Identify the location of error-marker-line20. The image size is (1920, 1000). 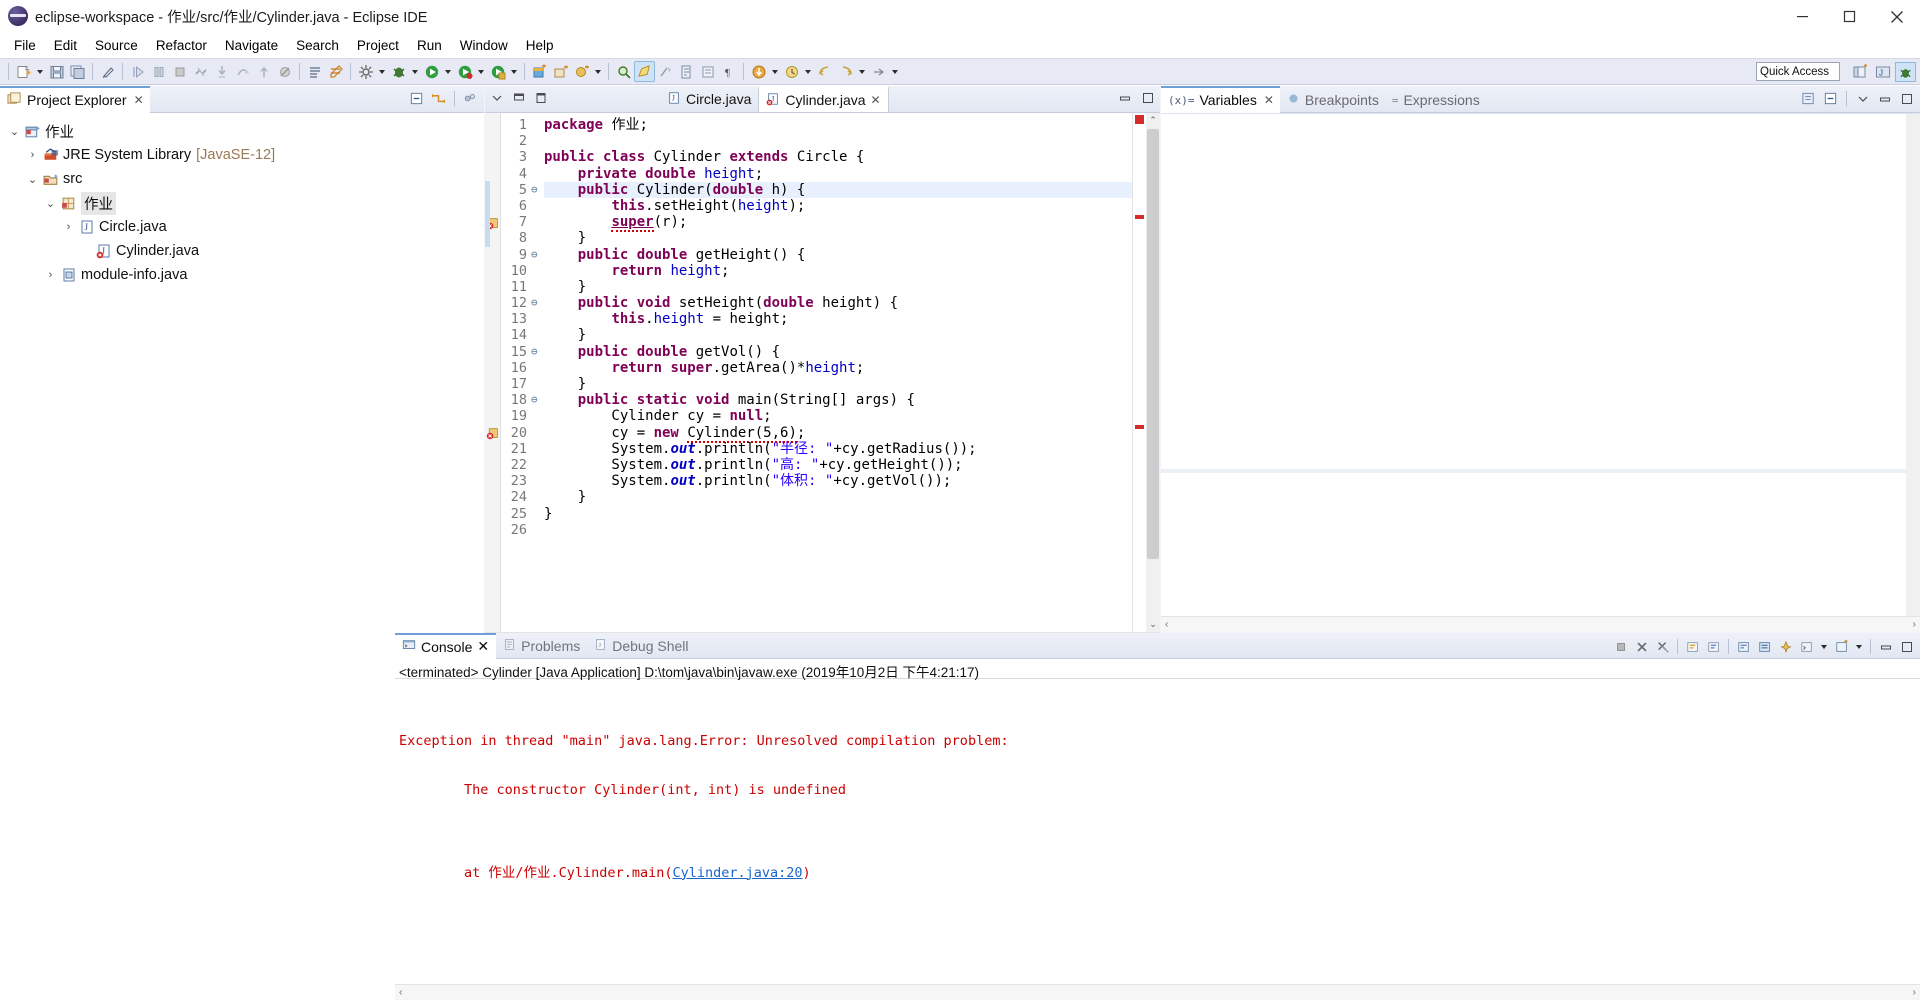
(492, 436).